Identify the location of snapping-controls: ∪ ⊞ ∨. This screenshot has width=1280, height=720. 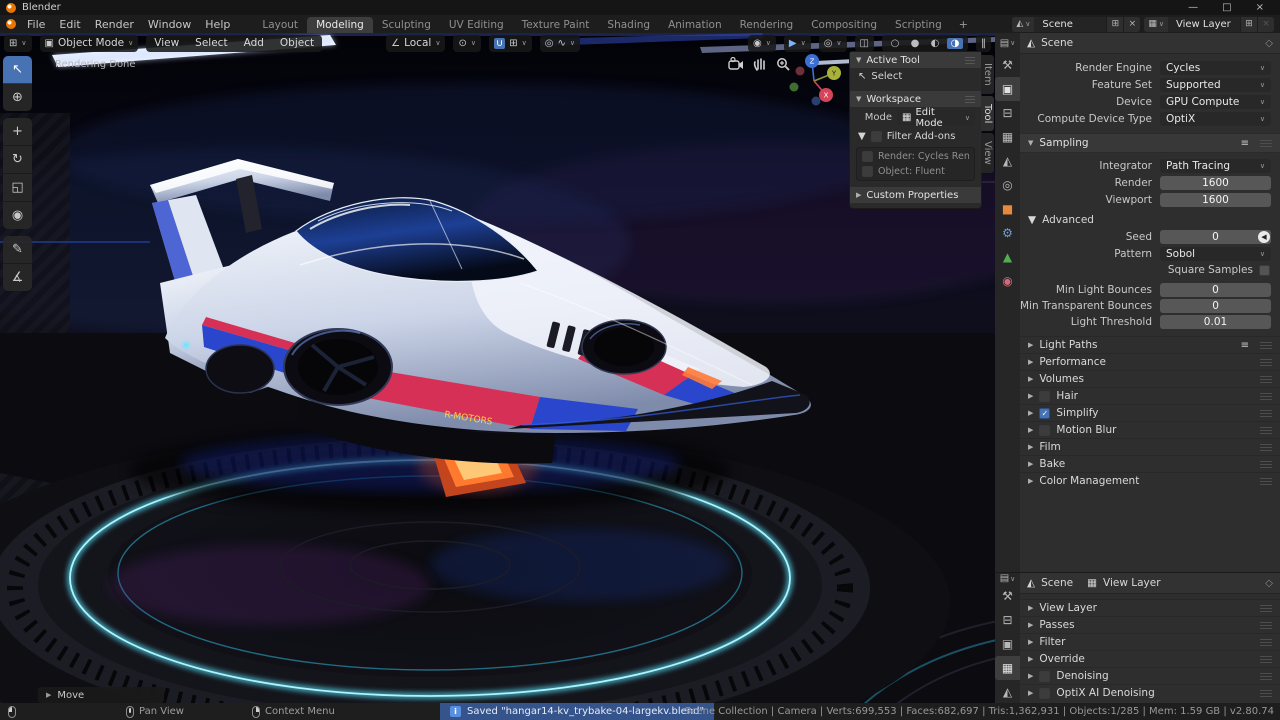
(510, 43).